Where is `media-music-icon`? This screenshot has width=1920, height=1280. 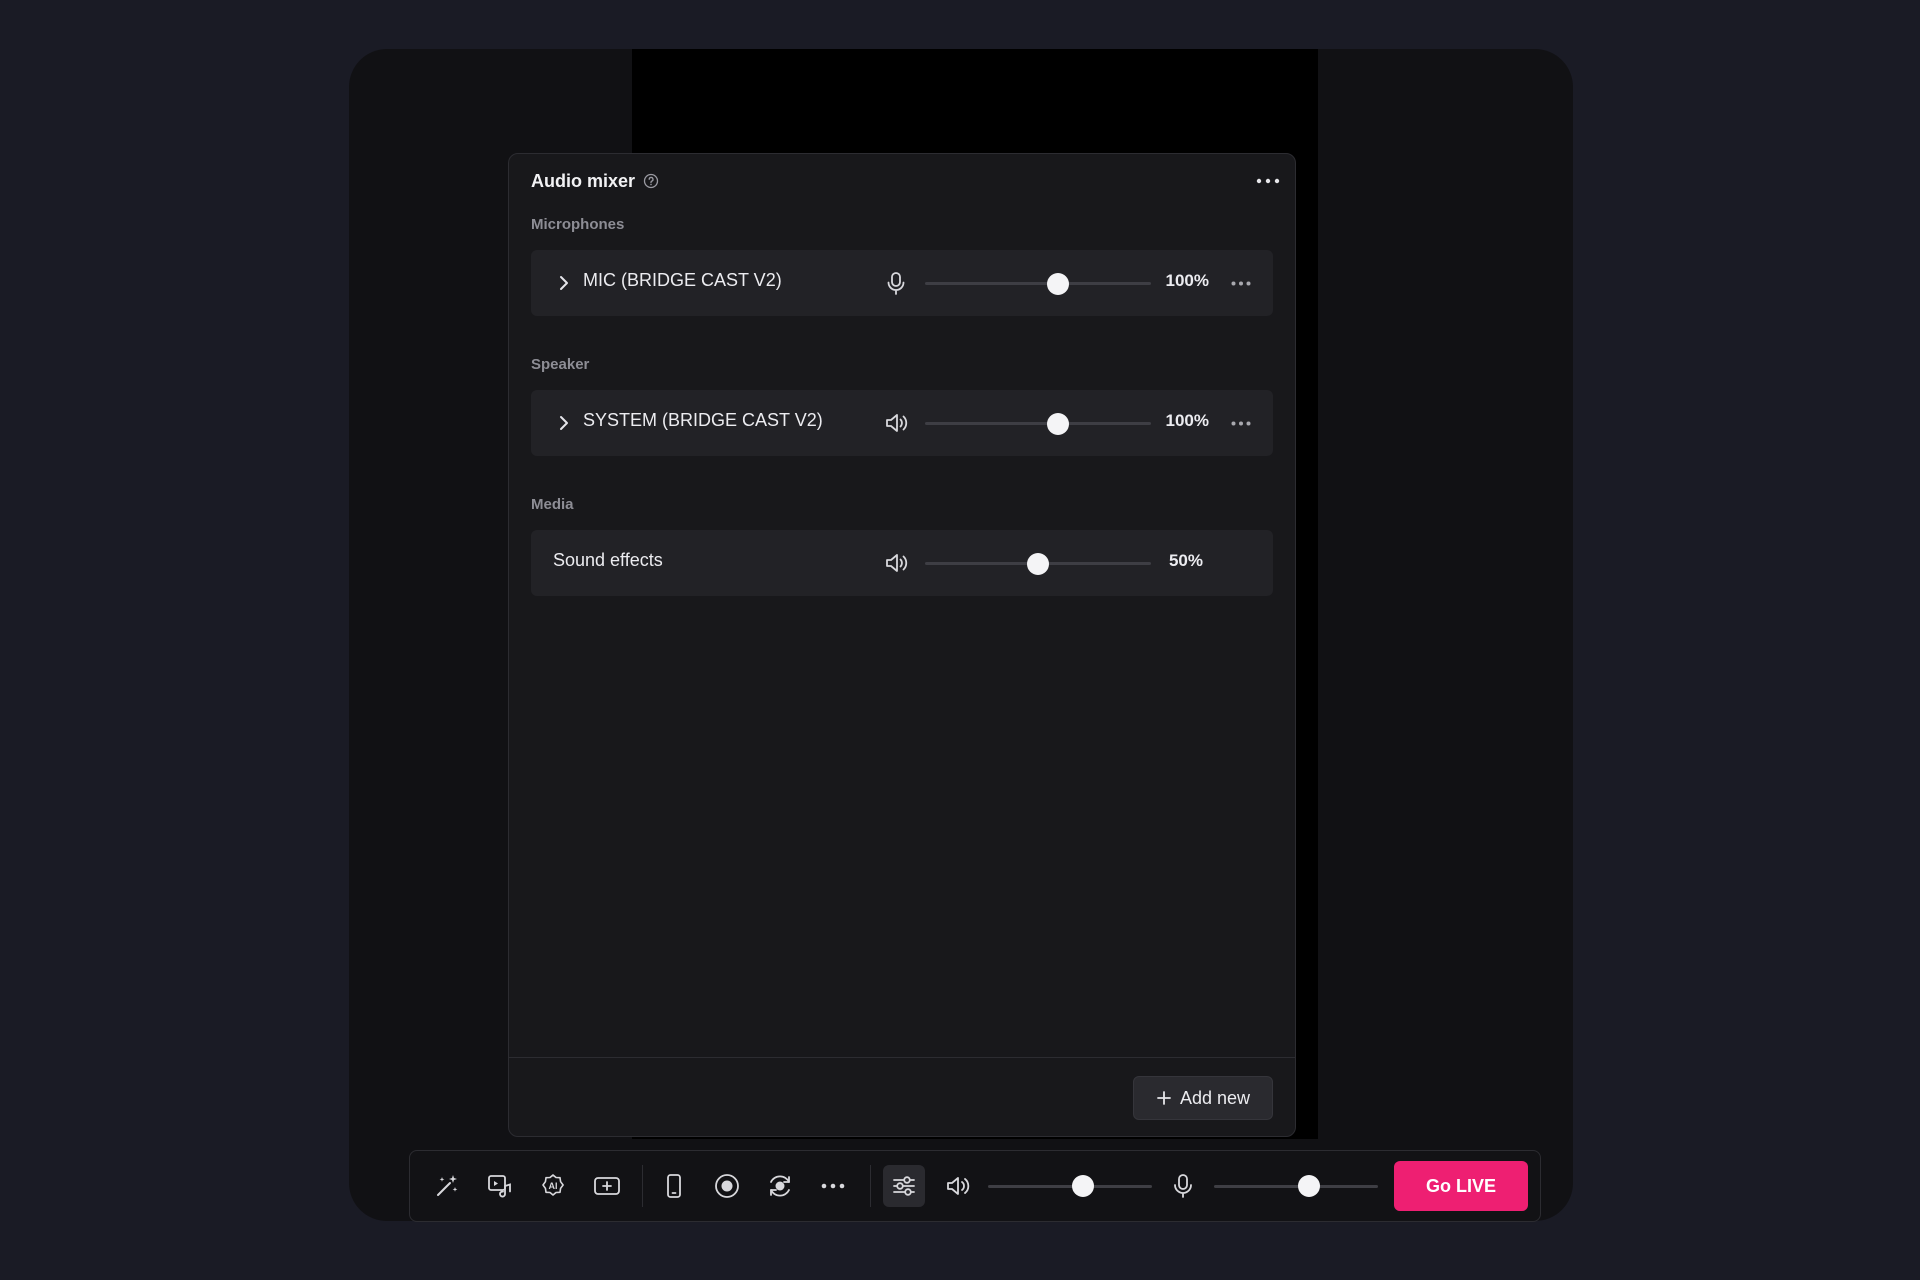 media-music-icon is located at coordinates (500, 1186).